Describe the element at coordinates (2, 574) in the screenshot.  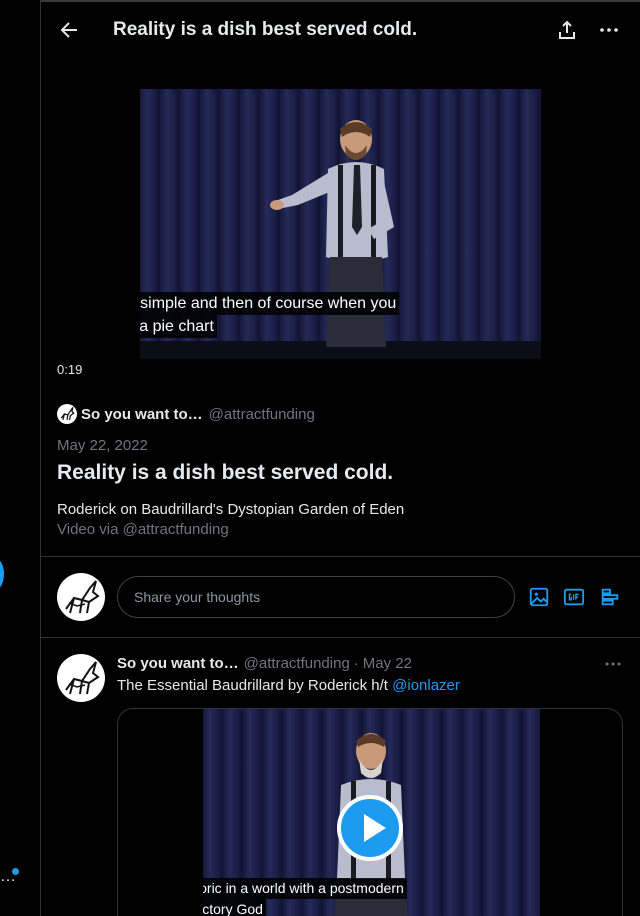
I see `compose-button-edge` at that location.